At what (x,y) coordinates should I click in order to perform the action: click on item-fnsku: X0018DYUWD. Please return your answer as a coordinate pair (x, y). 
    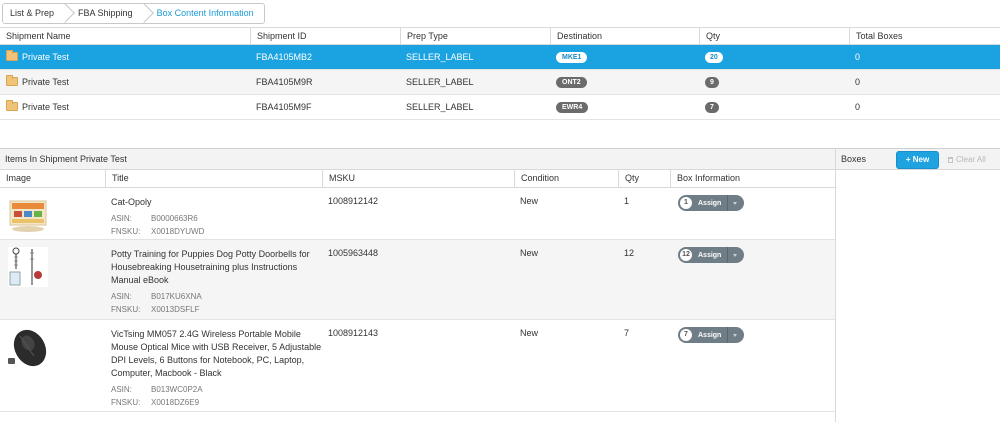
    Looking at the image, I should click on (178, 231).